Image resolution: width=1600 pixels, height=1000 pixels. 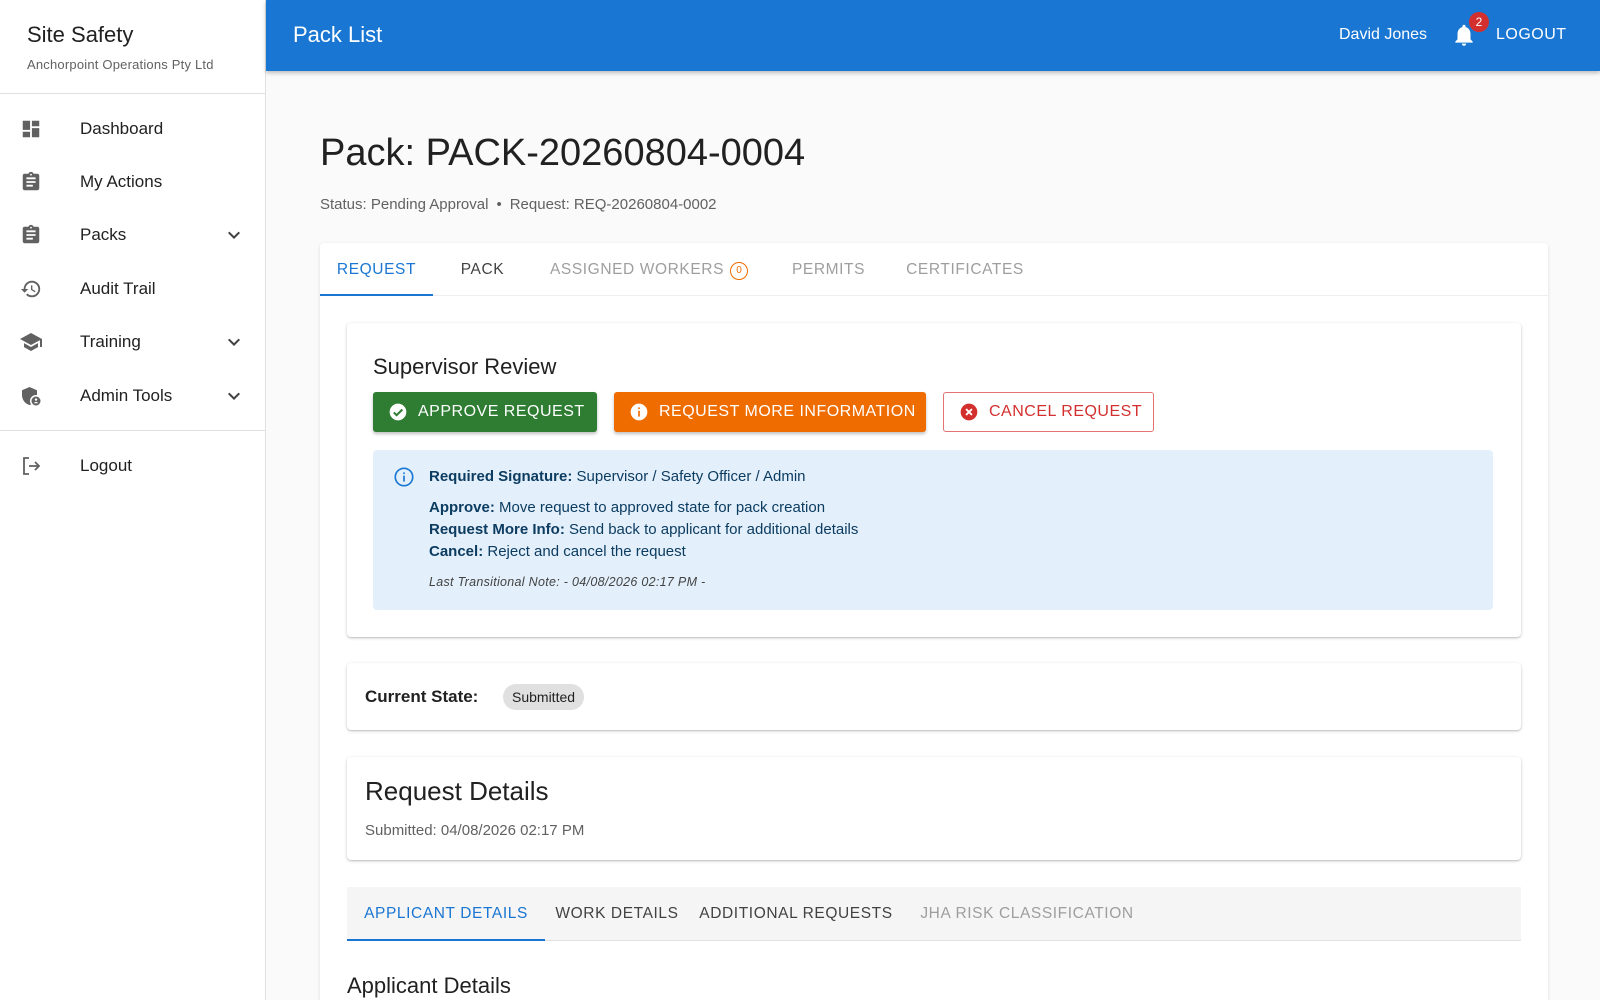 I want to click on info-outline-icon, so click(x=404, y=477).